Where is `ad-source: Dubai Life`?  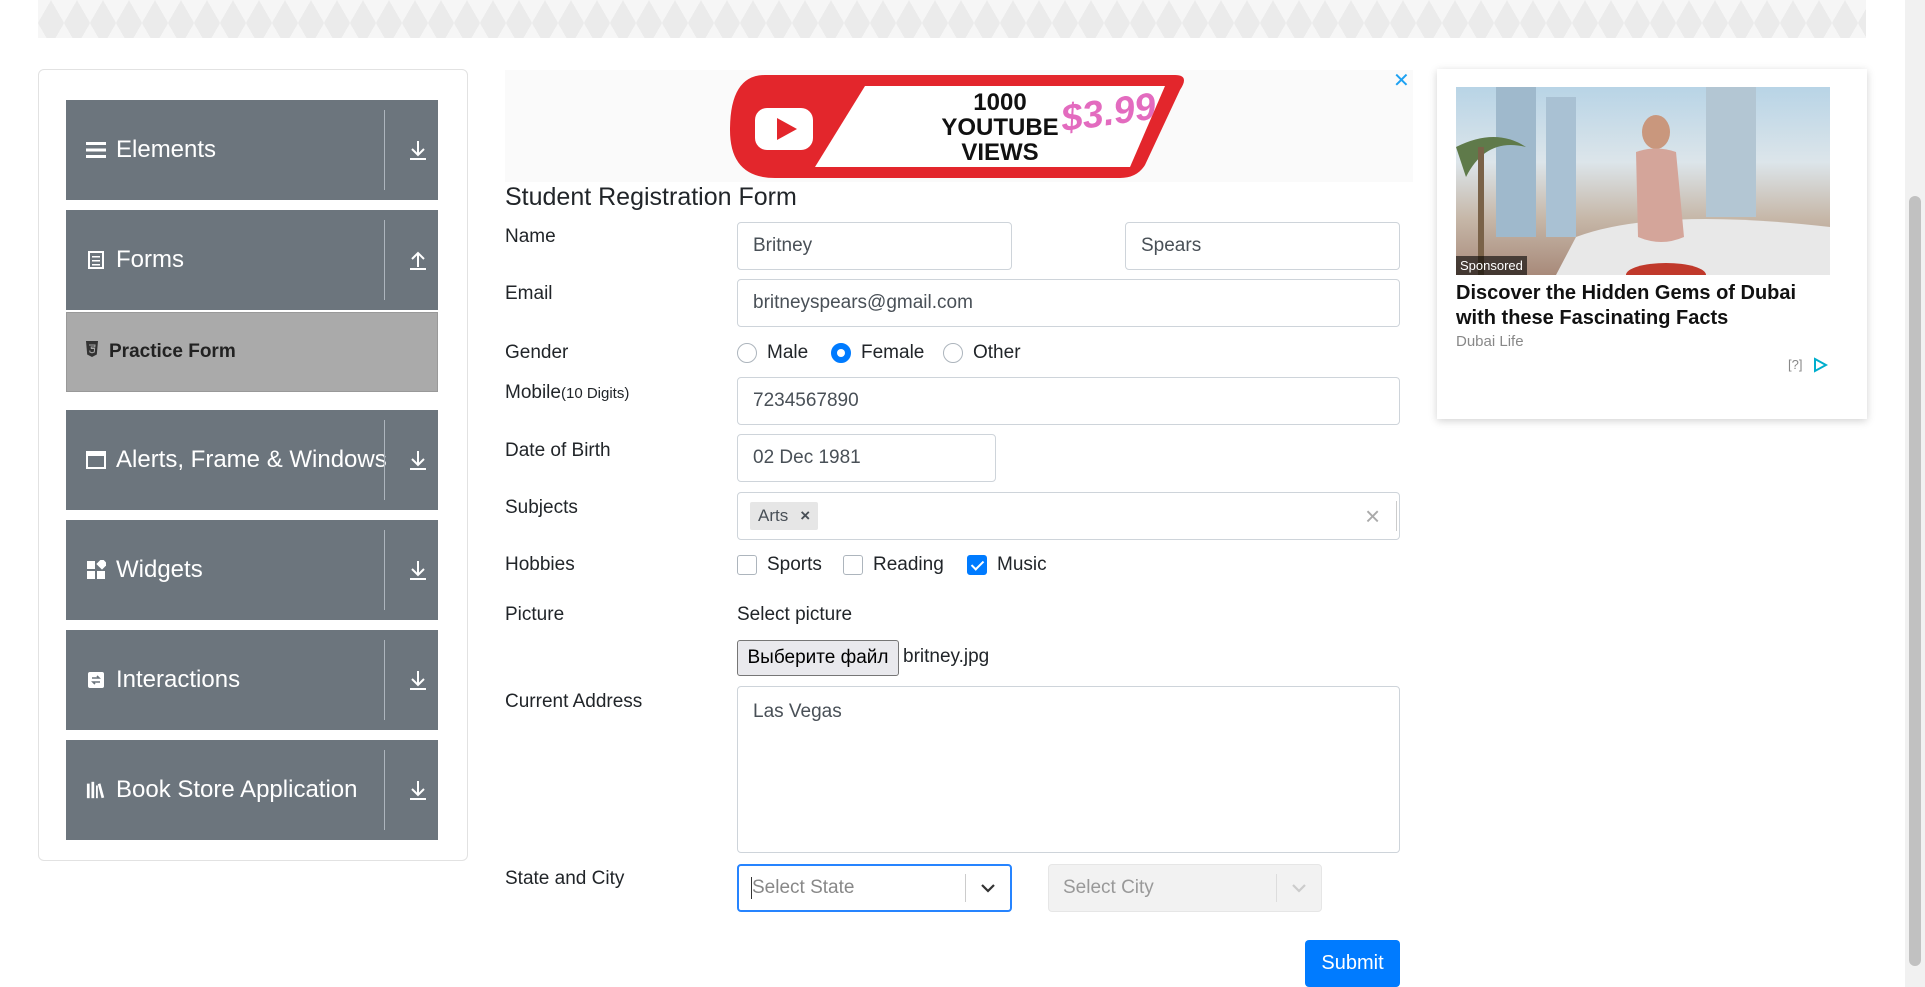
ad-source: Dubai Life is located at coordinates (1490, 341).